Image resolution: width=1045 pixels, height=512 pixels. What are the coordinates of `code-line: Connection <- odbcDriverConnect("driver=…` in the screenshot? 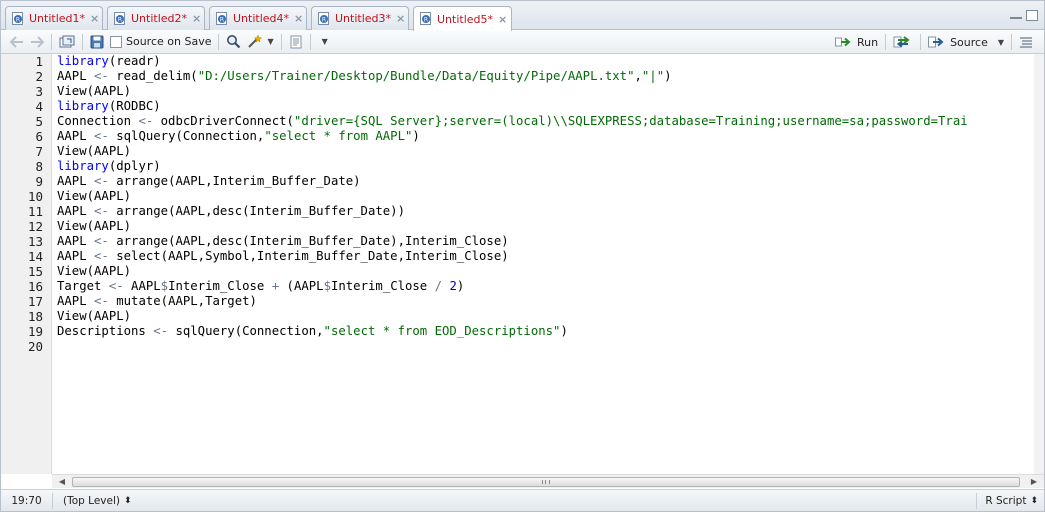 It's located at (550, 121).